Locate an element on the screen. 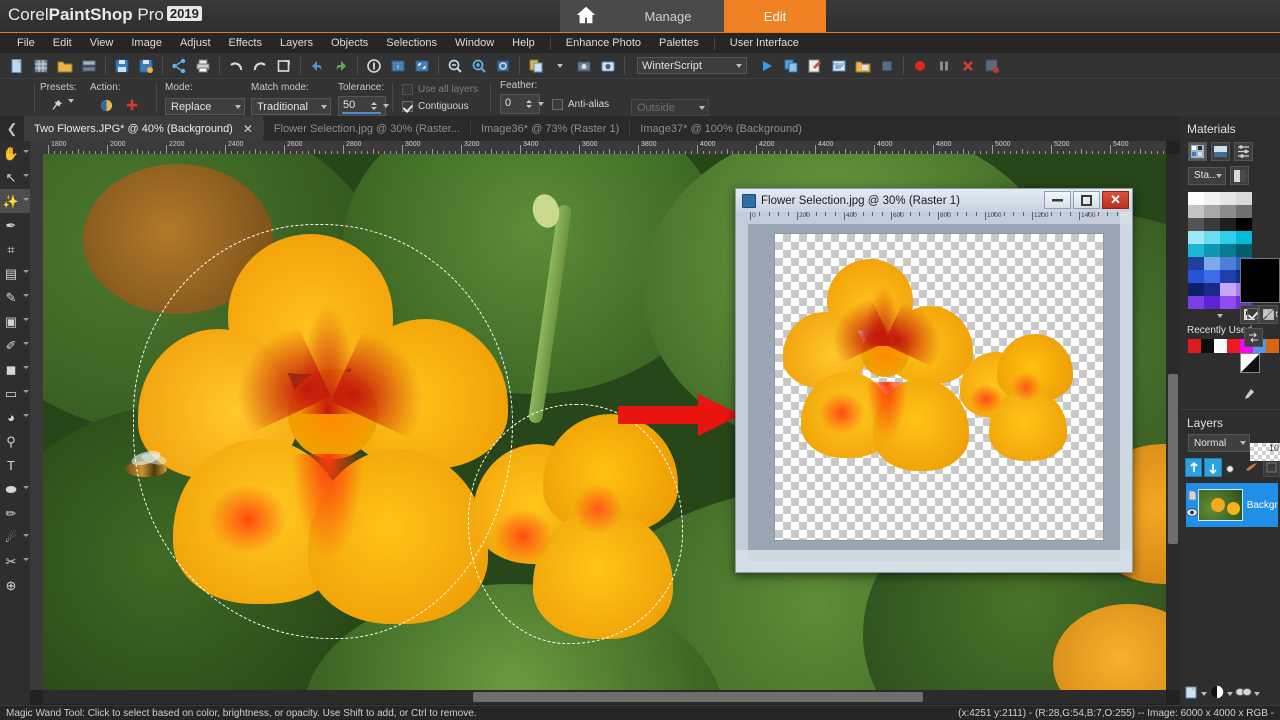  fill-light-tool: ⊕ is located at coordinates (15, 585).